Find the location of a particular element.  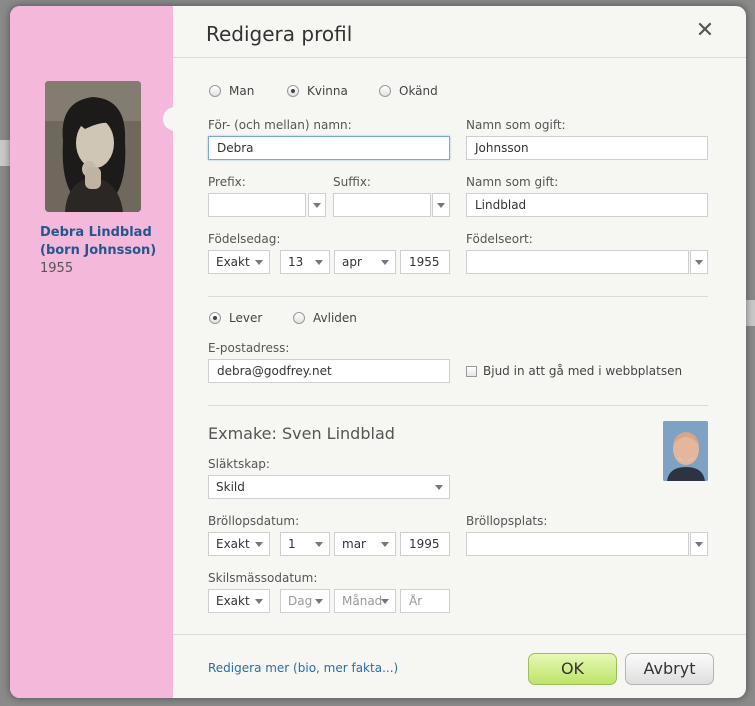

person-birth-name: (born Johnsson) is located at coordinates (98, 250).